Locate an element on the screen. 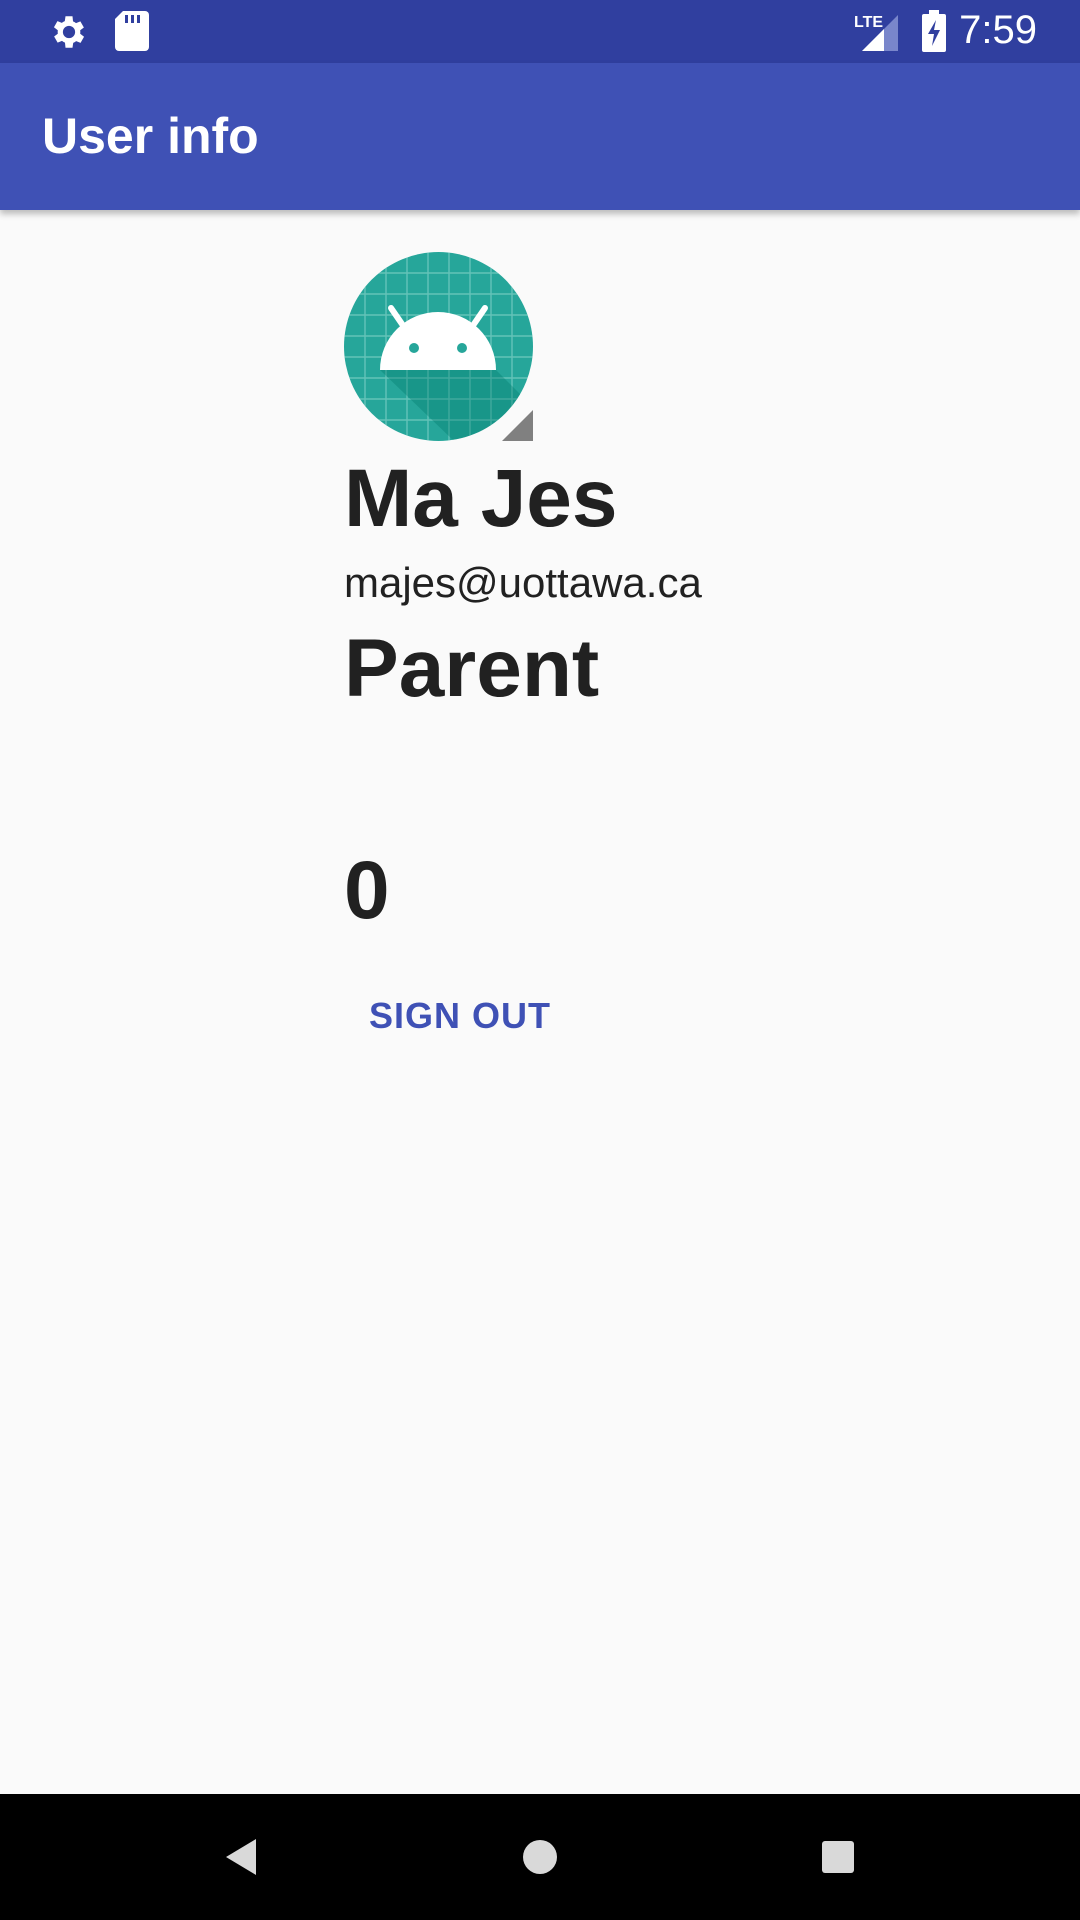  user-name: Ma Jes is located at coordinates (481, 498).